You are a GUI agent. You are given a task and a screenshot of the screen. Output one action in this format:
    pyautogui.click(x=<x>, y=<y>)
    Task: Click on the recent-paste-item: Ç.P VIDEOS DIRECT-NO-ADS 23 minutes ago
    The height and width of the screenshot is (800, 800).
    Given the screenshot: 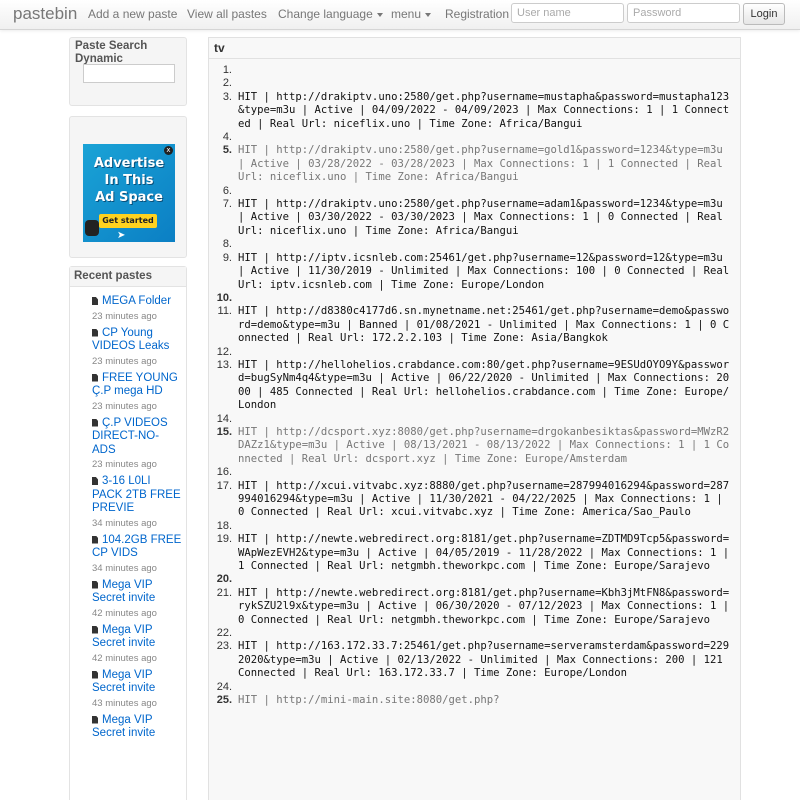 What is the action you would take?
    pyautogui.click(x=137, y=444)
    